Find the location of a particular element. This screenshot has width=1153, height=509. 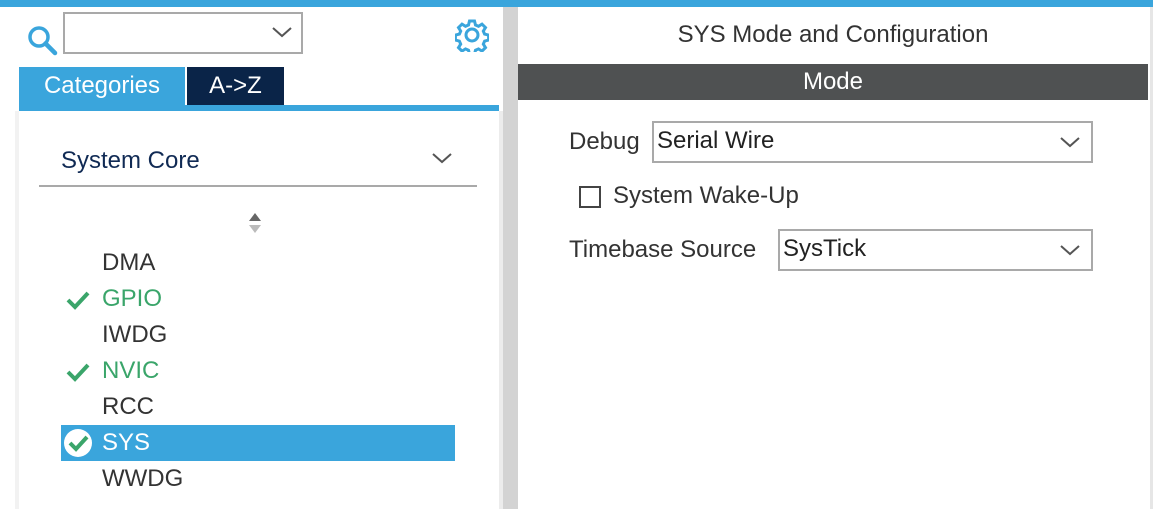

category-dropdown-value: System Core is located at coordinates (130, 160).